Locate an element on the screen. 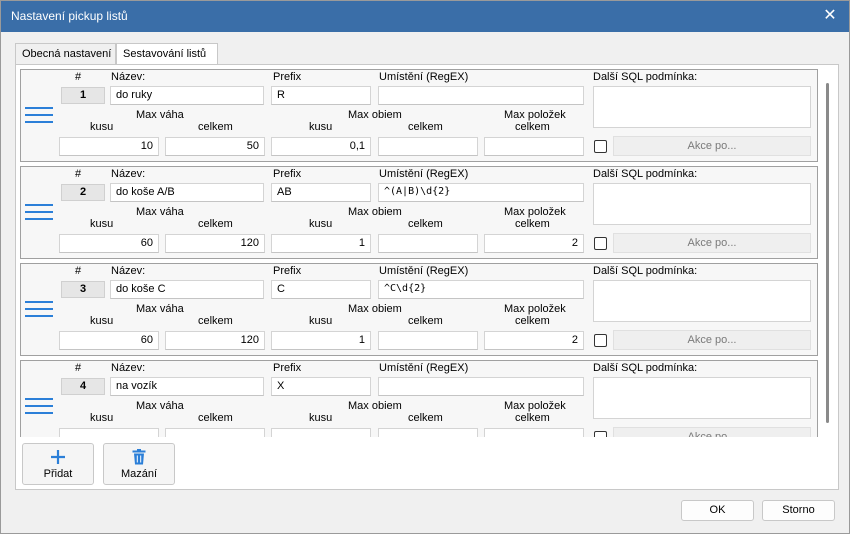  weight-total-input is located at coordinates (215, 432).